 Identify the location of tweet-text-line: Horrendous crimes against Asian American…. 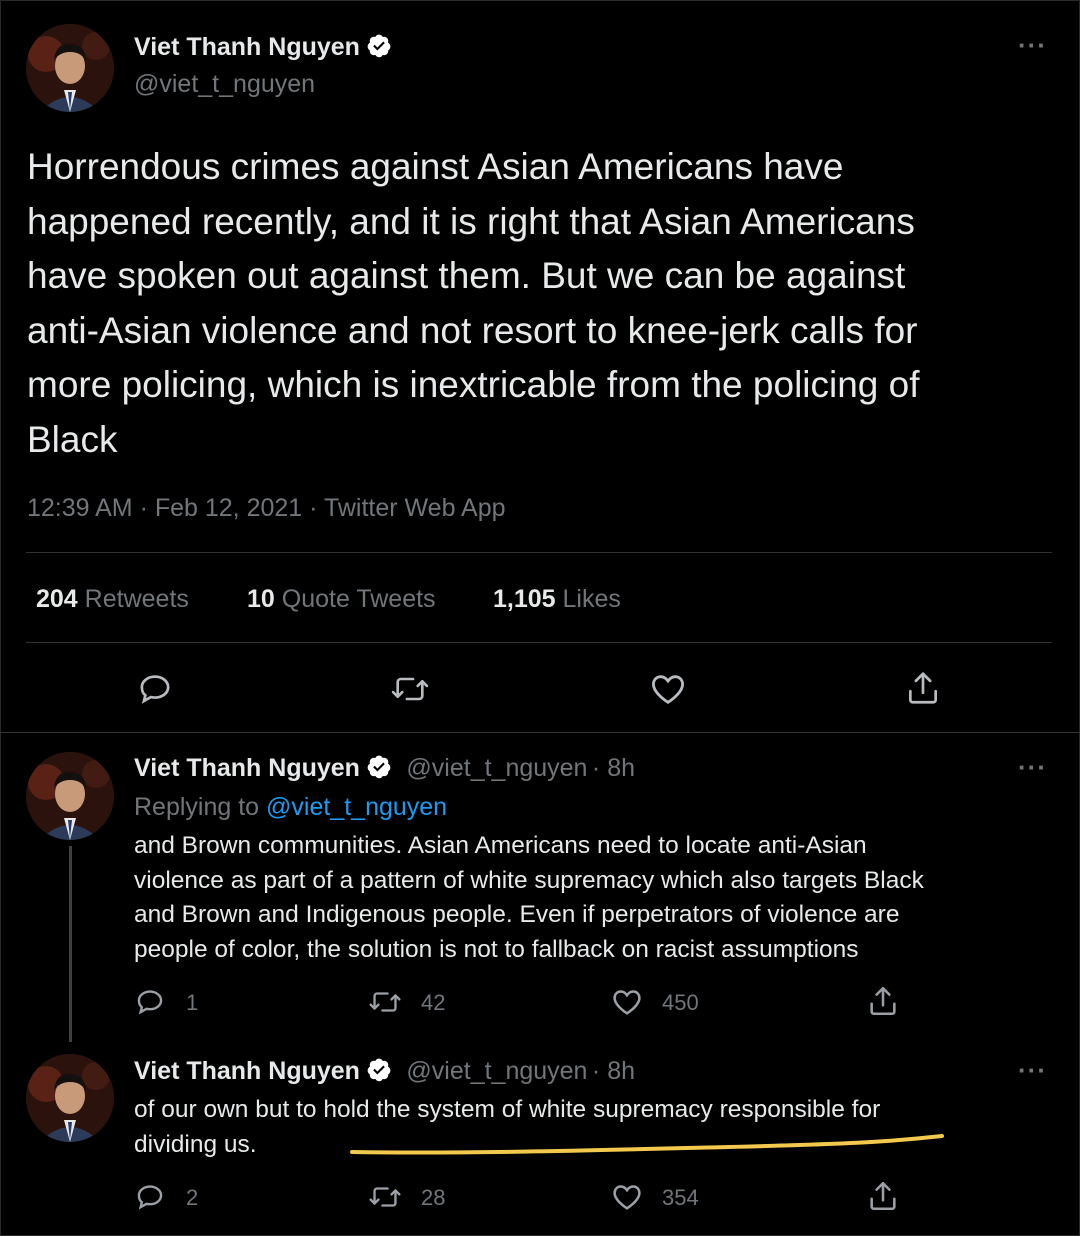
(435, 166).